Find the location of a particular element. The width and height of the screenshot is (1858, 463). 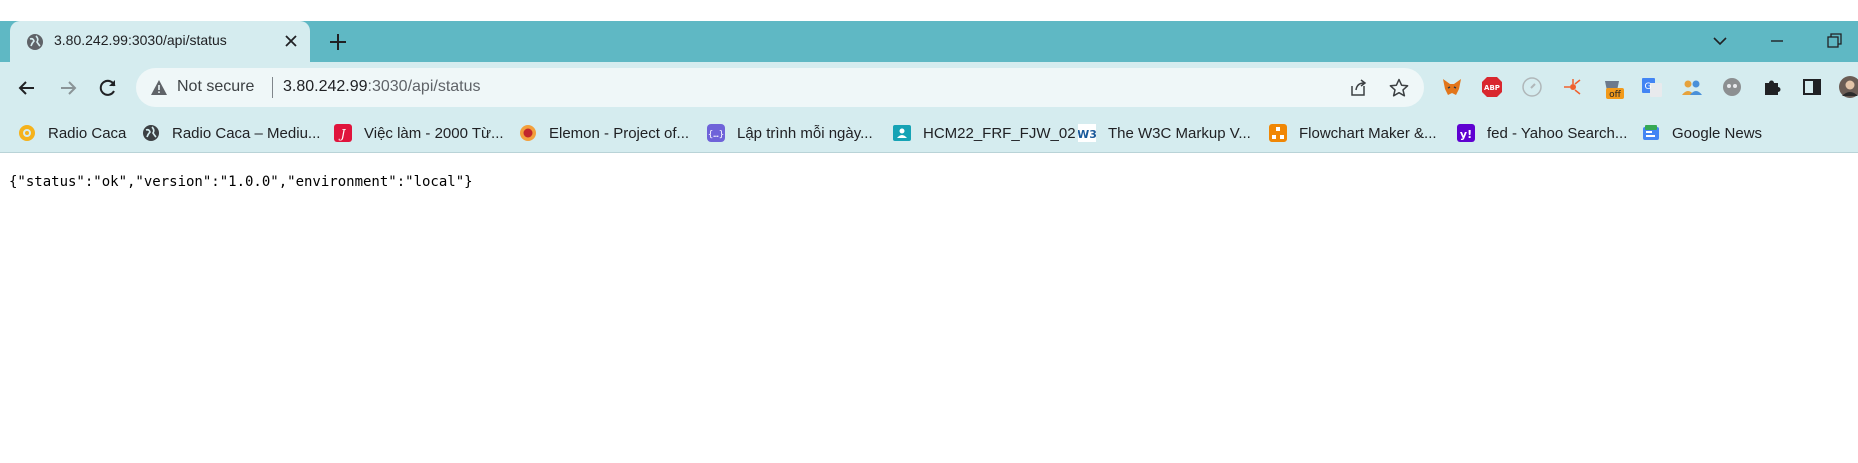

back-arrow-icon is located at coordinates (27, 88).